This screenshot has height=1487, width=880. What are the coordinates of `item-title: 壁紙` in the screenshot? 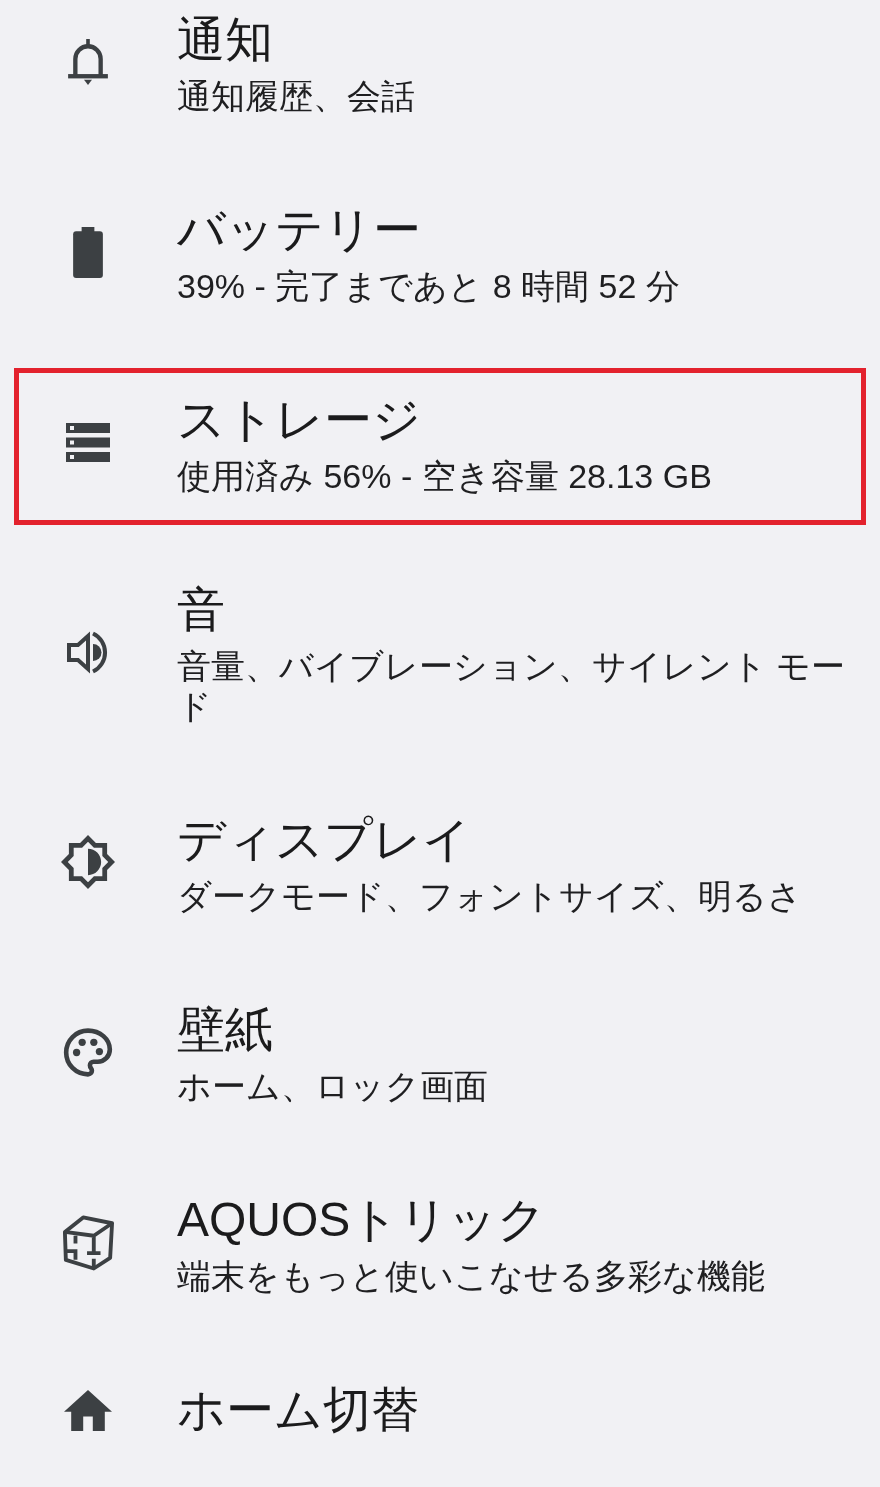 It's located at (225, 1030).